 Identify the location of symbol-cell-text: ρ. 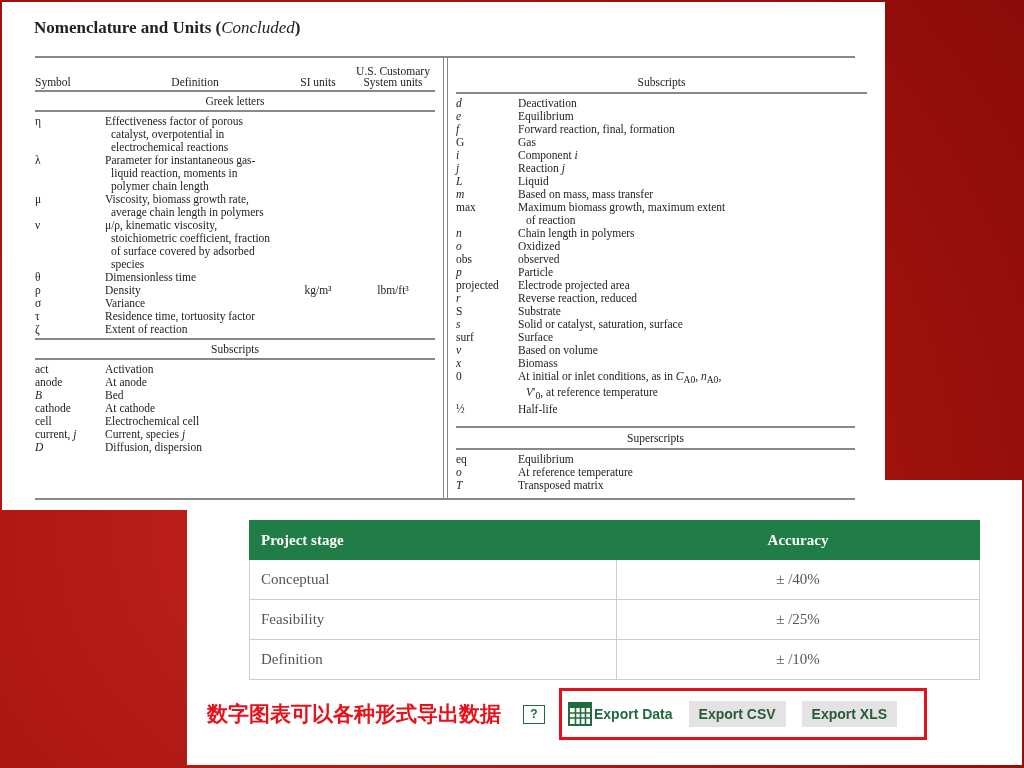
(38, 290).